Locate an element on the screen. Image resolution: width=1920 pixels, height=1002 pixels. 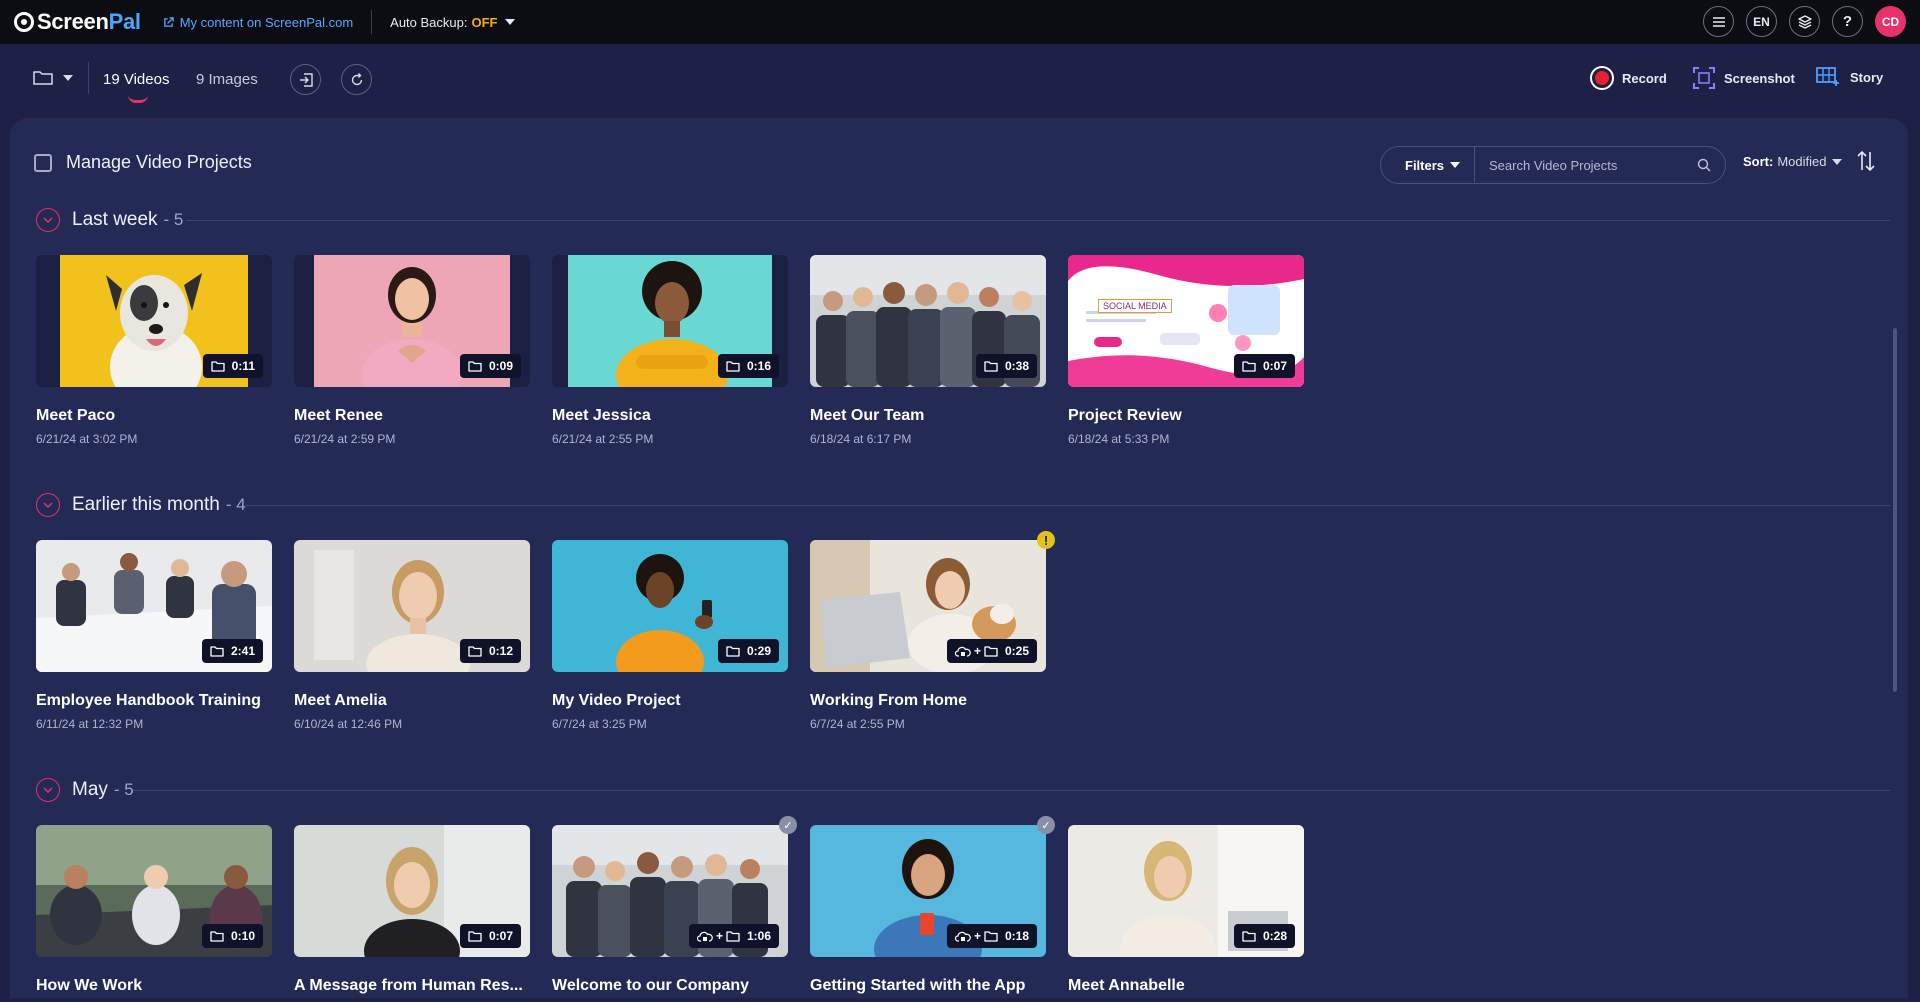
video-title: How We Work is located at coordinates (154, 986).